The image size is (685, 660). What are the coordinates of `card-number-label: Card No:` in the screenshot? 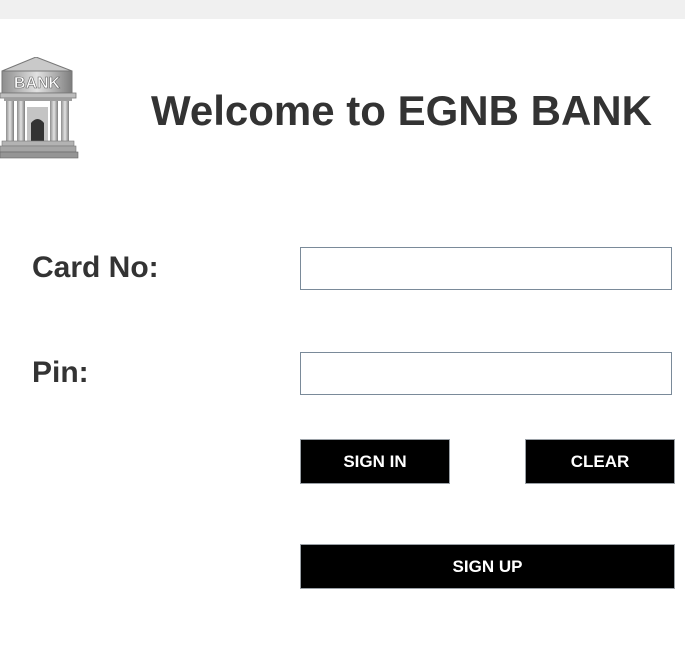 It's located at (95, 267).